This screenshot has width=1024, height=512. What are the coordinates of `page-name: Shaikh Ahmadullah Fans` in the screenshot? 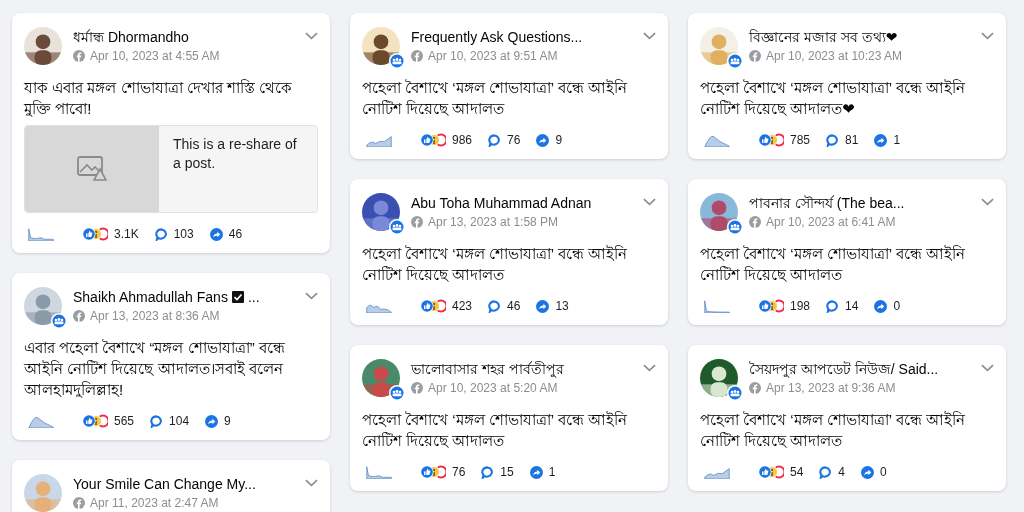 It's located at (150, 297).